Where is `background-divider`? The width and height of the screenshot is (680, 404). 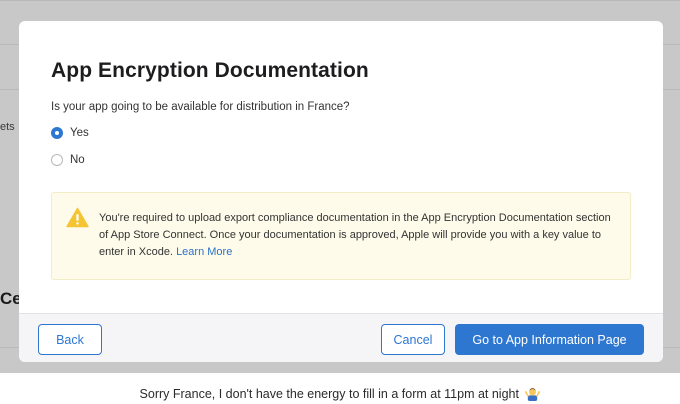
background-divider is located at coordinates (340, 0).